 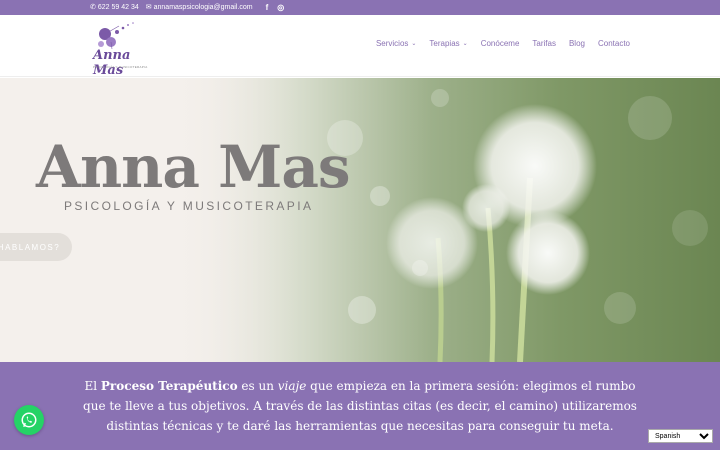 What do you see at coordinates (118, 7) in the screenshot?
I see `phone-number: 622 59 42 34` at bounding box center [118, 7].